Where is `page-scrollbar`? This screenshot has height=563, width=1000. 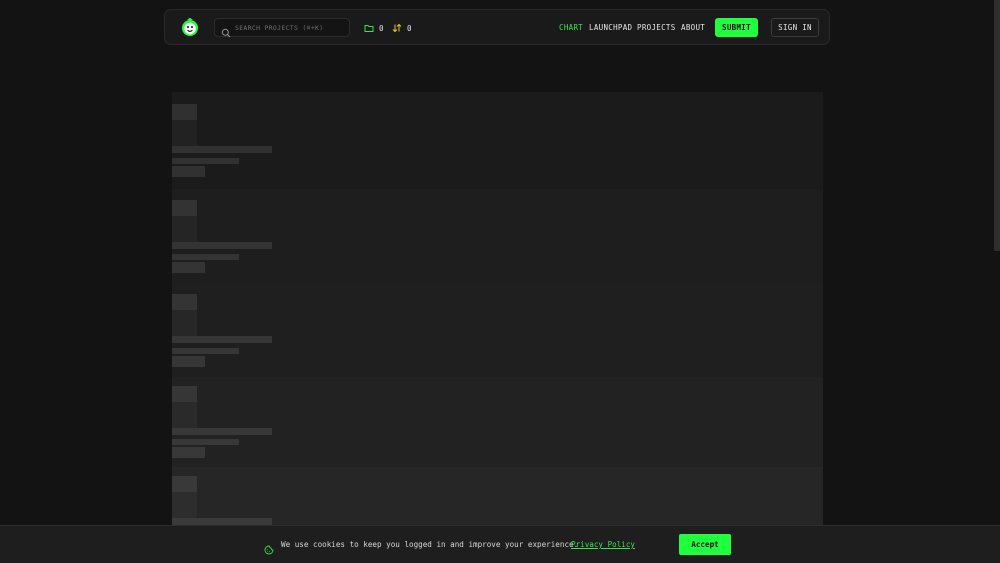
page-scrollbar is located at coordinates (997, 125).